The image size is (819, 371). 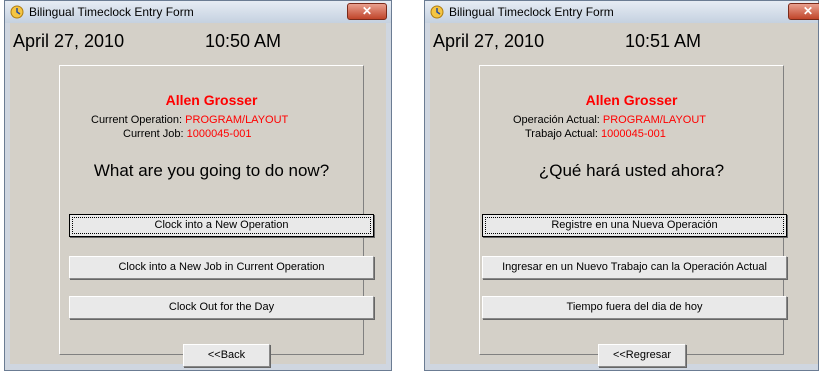 I want to click on current-operation-label: Operación Actual:, so click(x=556, y=120).